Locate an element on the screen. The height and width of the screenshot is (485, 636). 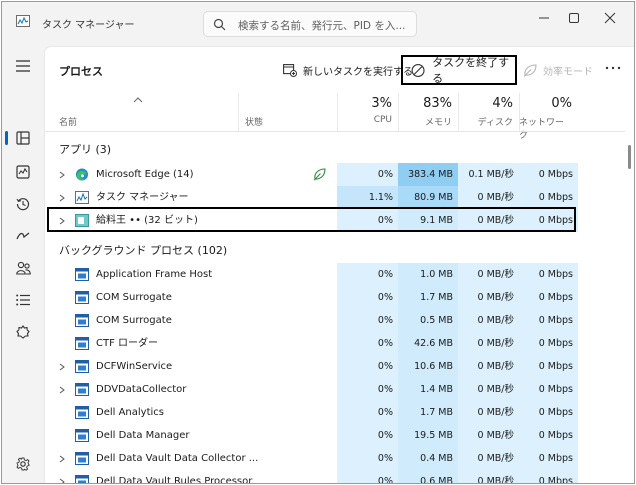
process-row: COM Surrogate 0% 0.5 MB 0 MB/秒 0 Mbps is located at coordinates (335, 320).